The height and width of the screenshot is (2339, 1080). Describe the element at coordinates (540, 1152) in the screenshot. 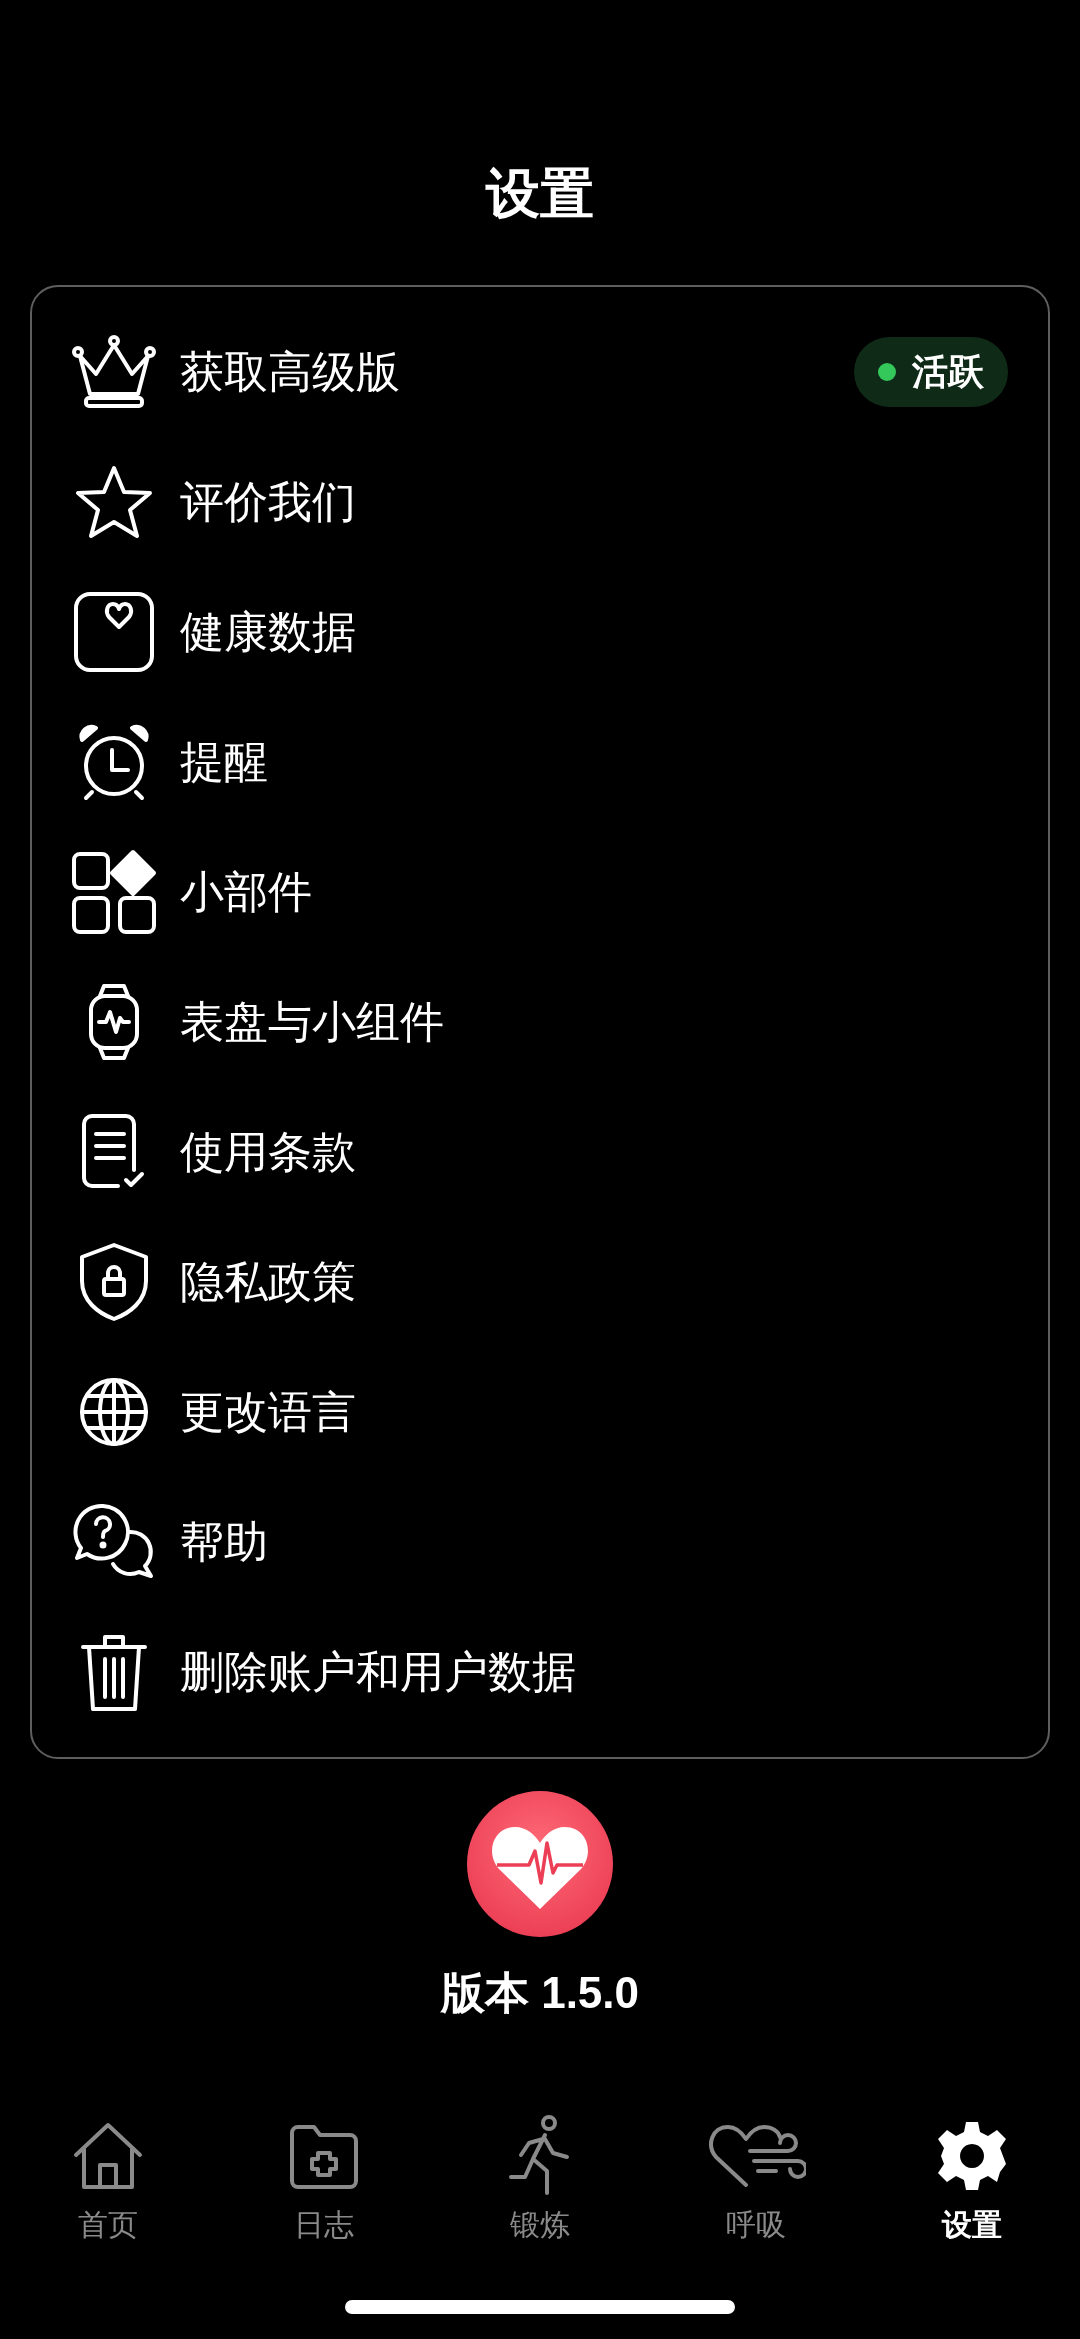

I see `settings-item: 使用条款` at that location.